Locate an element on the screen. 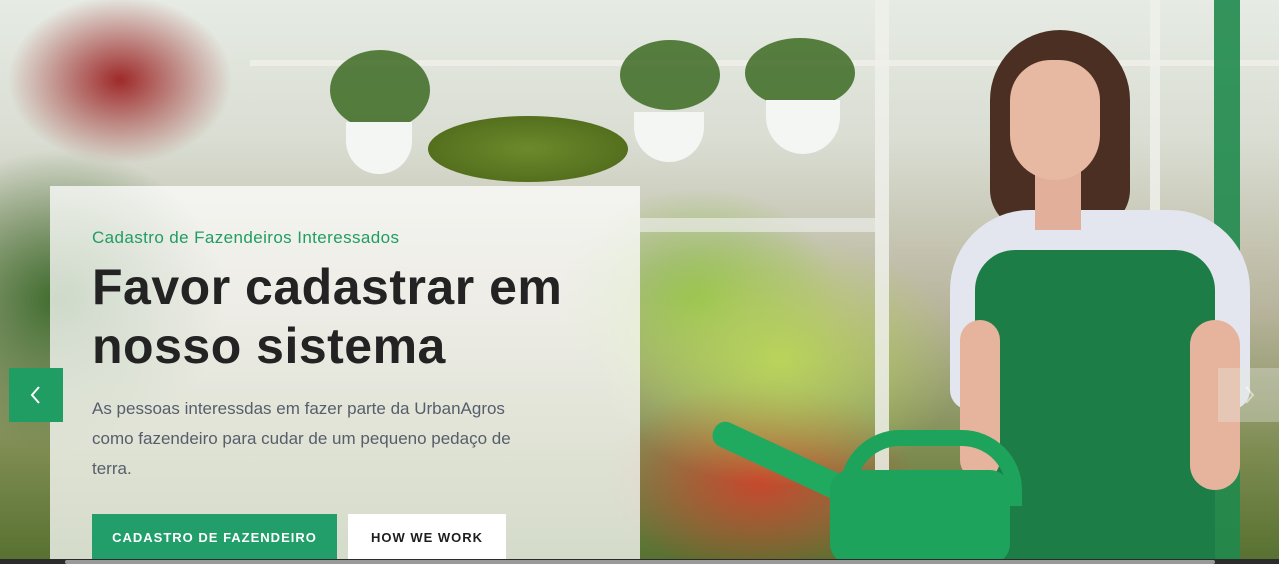 This screenshot has height=564, width=1279. chevron-left-icon is located at coordinates (35, 395).